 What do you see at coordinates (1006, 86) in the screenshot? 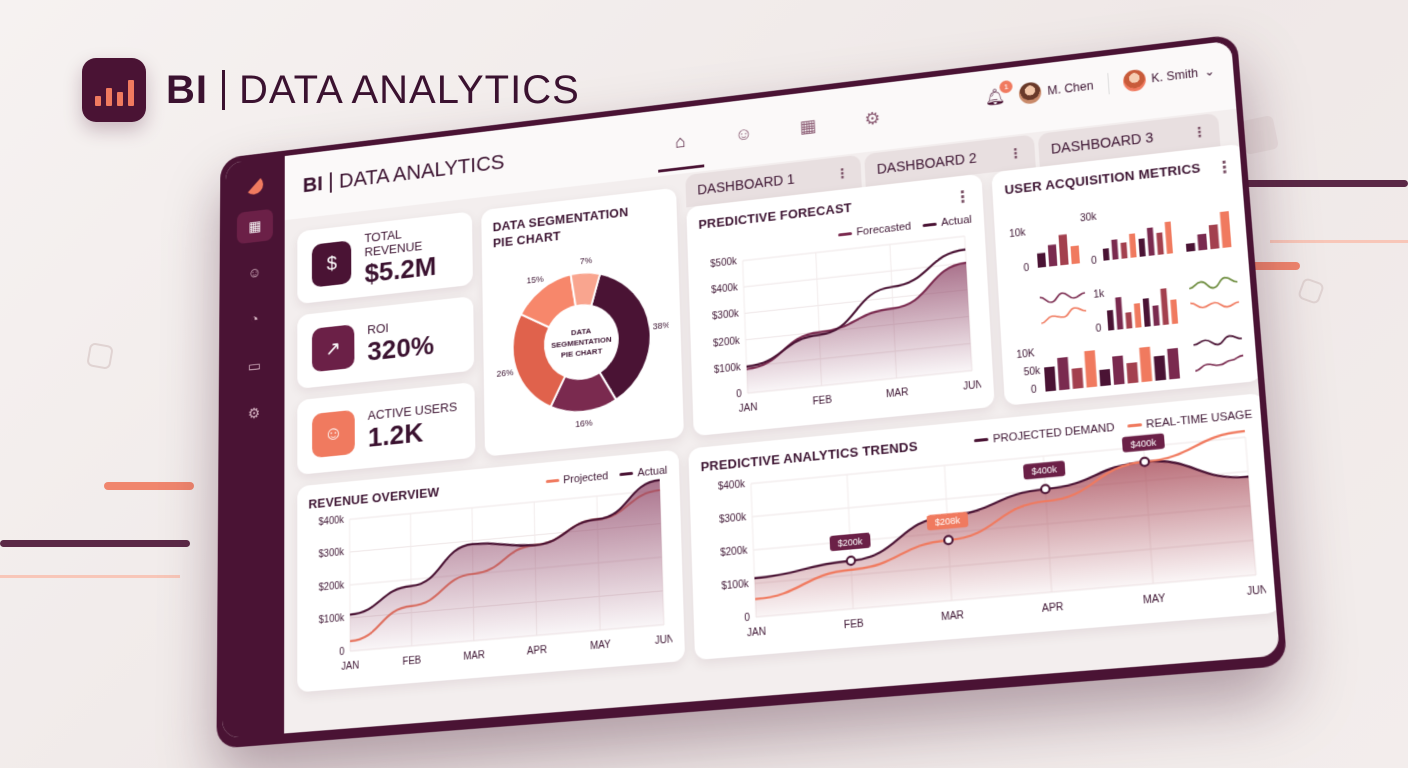
I see `notification-badge: 1` at bounding box center [1006, 86].